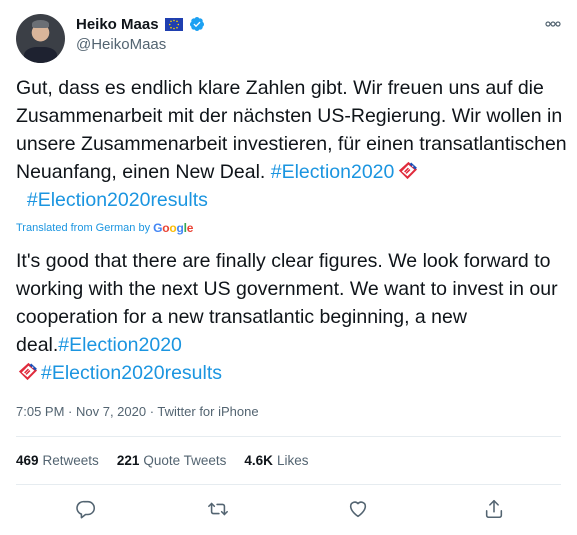 The image size is (577, 535). Describe the element at coordinates (40, 411) in the screenshot. I see `tweet-time: 7:05 PM` at that location.